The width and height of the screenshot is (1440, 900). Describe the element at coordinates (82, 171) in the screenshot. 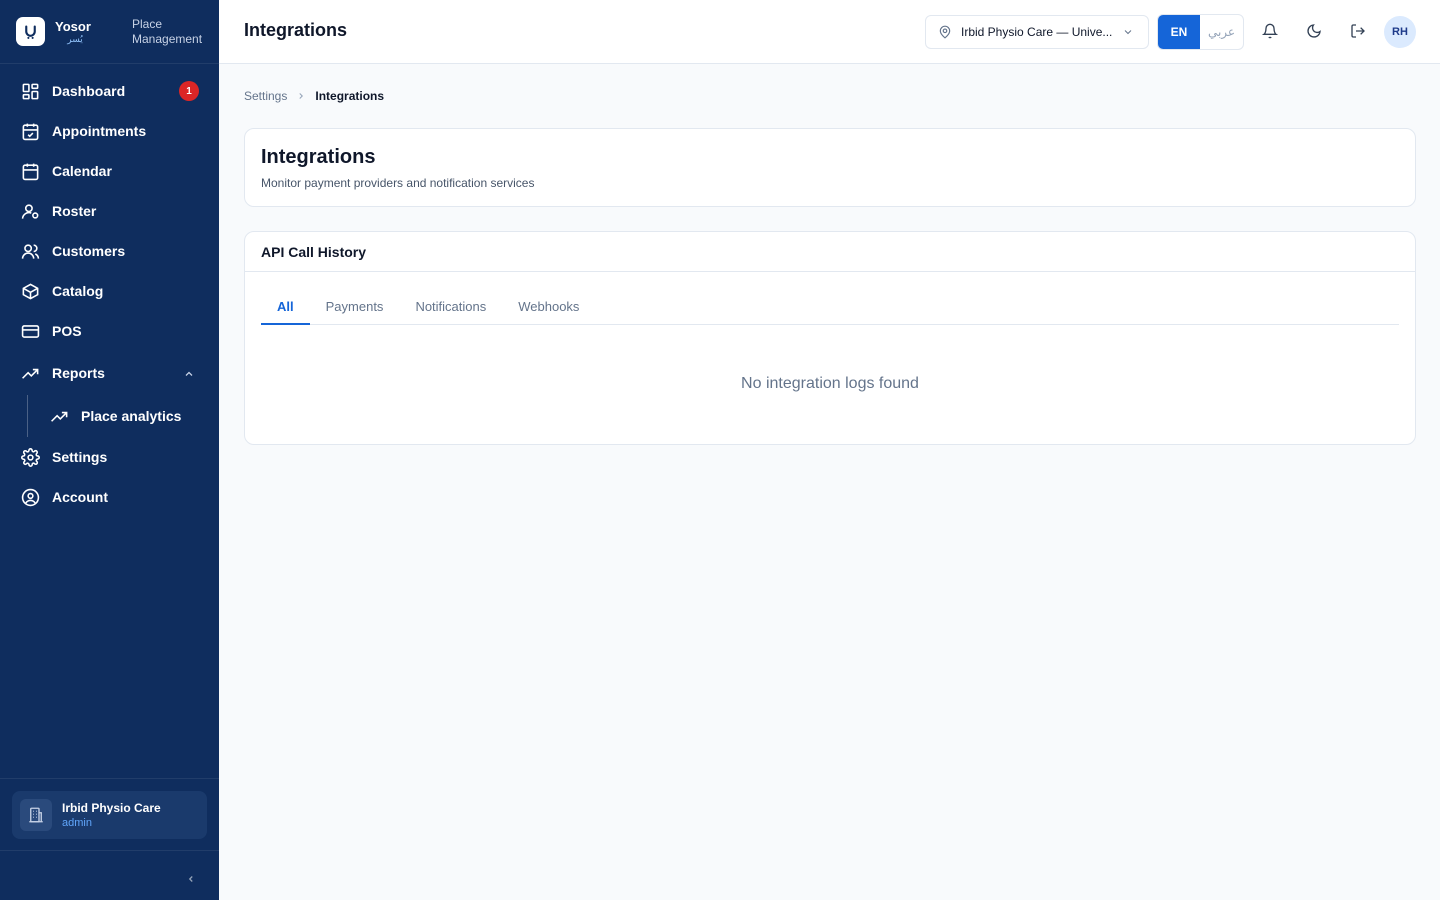

I see `sidebar-item-label: Calendar` at that location.